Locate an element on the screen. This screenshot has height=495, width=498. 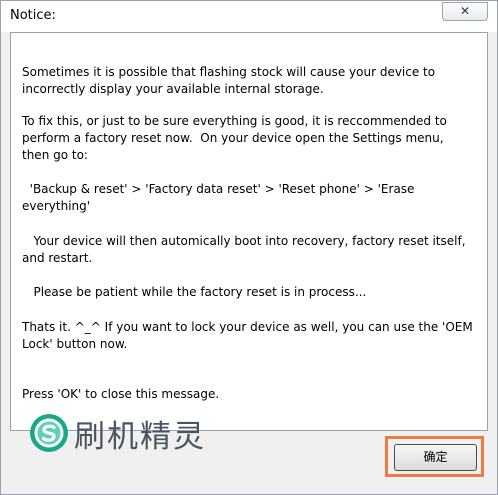
shuaji-jingling-logo-icon is located at coordinates (49, 433).